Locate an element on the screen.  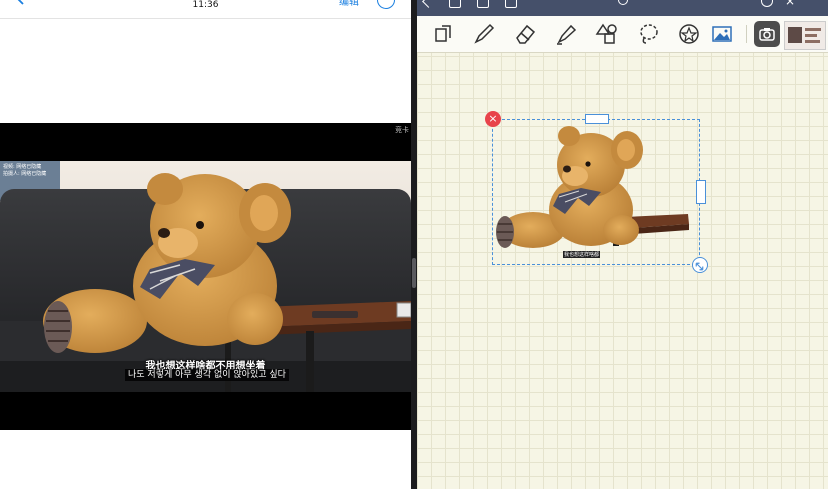
rotate-scale-handle is located at coordinates (700, 265).